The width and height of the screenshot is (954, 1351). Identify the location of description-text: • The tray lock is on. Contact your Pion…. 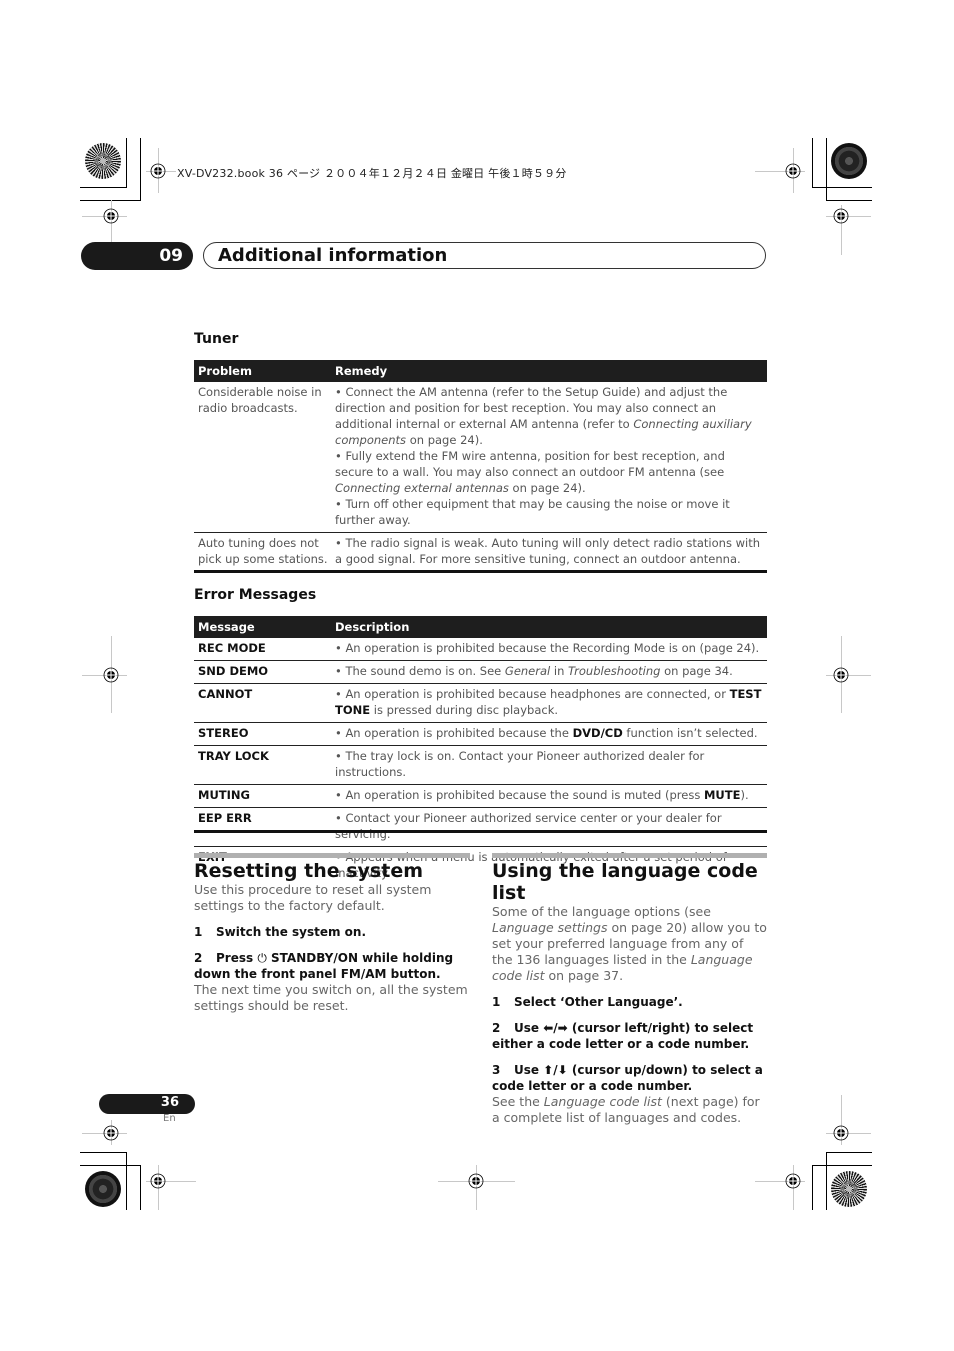
(520, 764).